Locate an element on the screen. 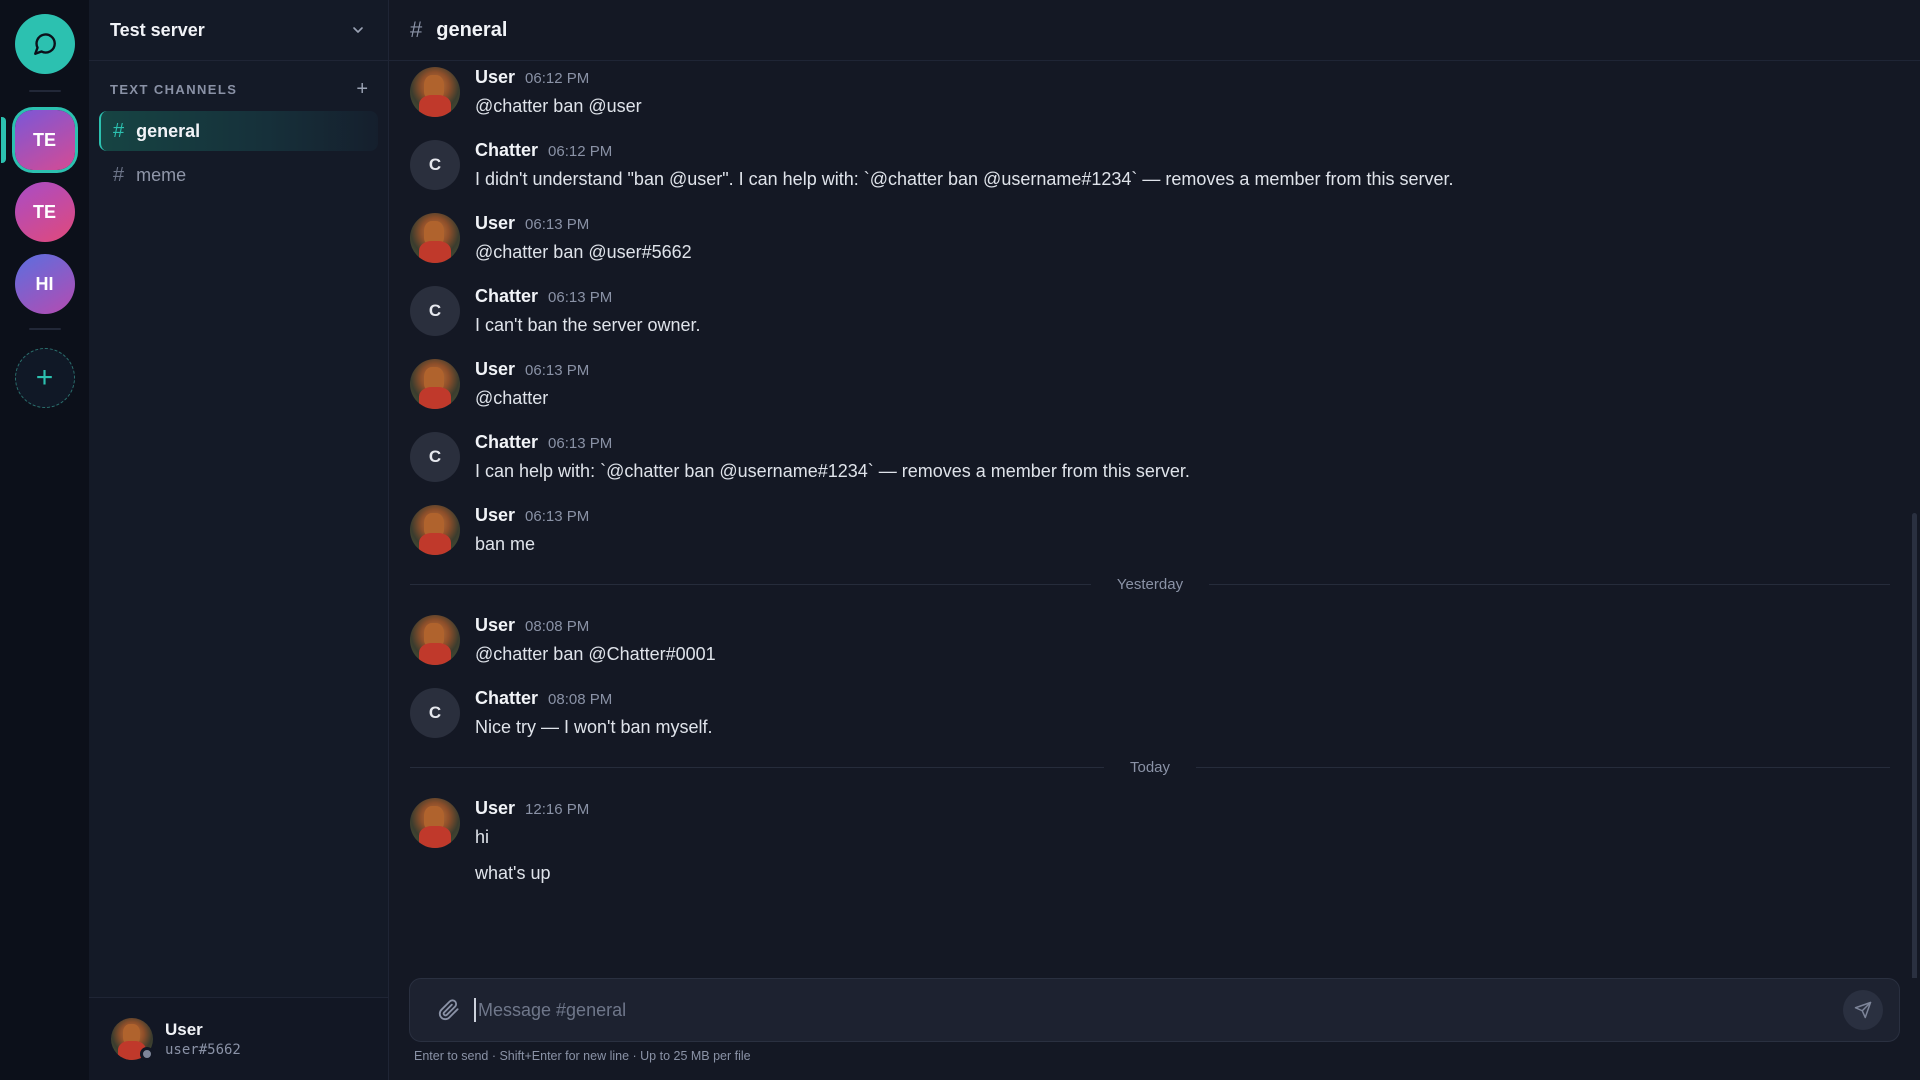 The image size is (1920, 1080). chevron-down-icon is located at coordinates (358, 30).